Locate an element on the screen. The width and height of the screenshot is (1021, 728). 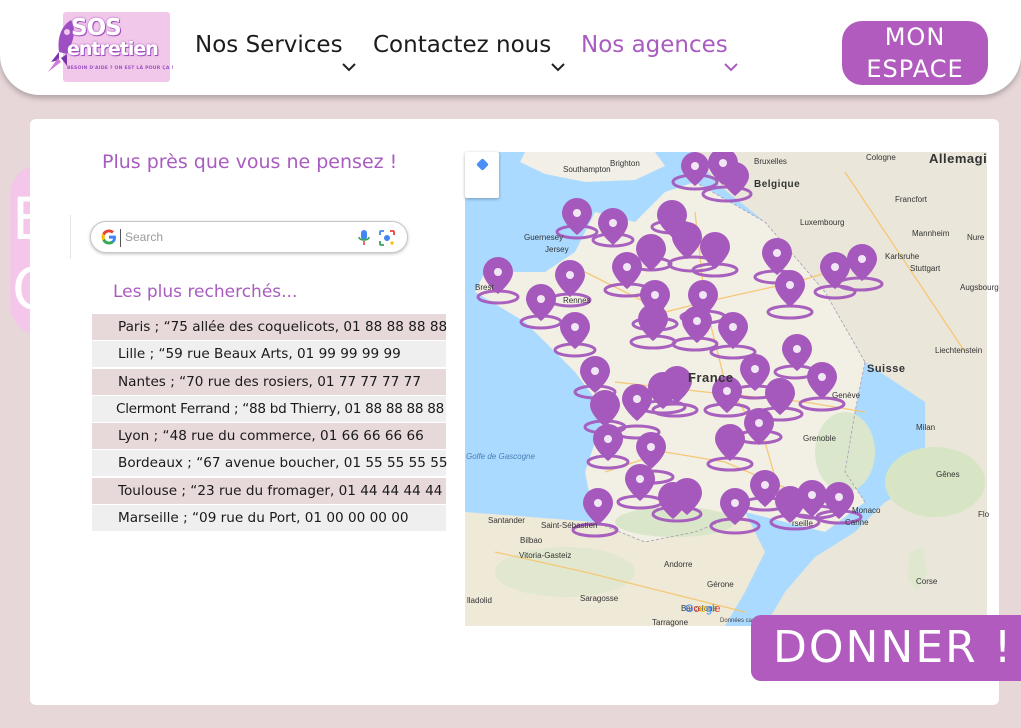
map-label: Suisse is located at coordinates (886, 369).